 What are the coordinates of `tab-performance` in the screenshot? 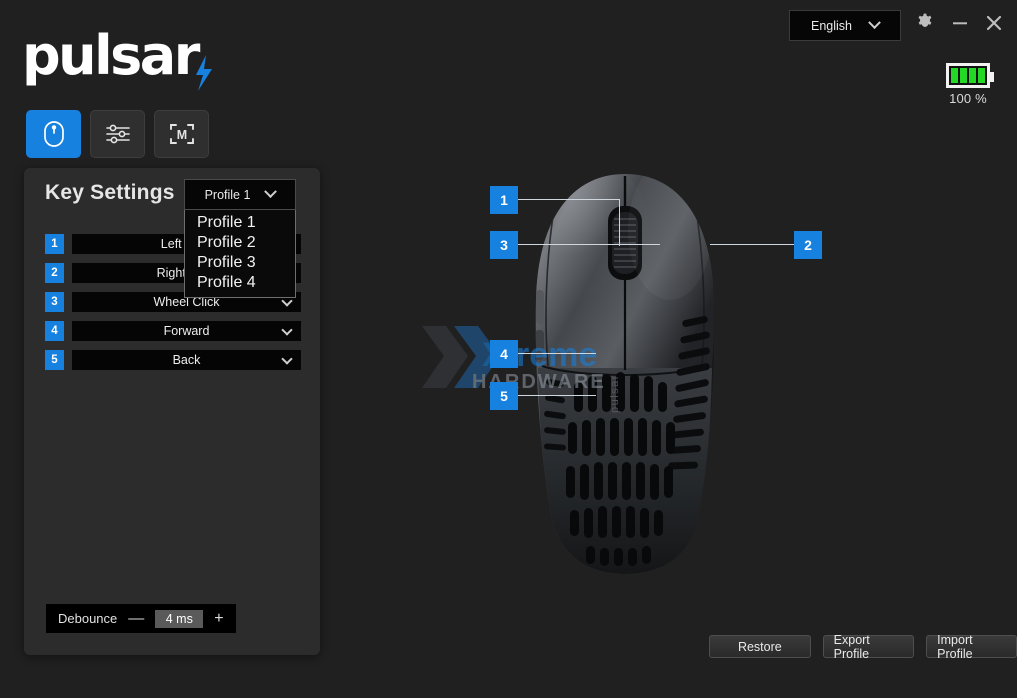 It's located at (117, 134).